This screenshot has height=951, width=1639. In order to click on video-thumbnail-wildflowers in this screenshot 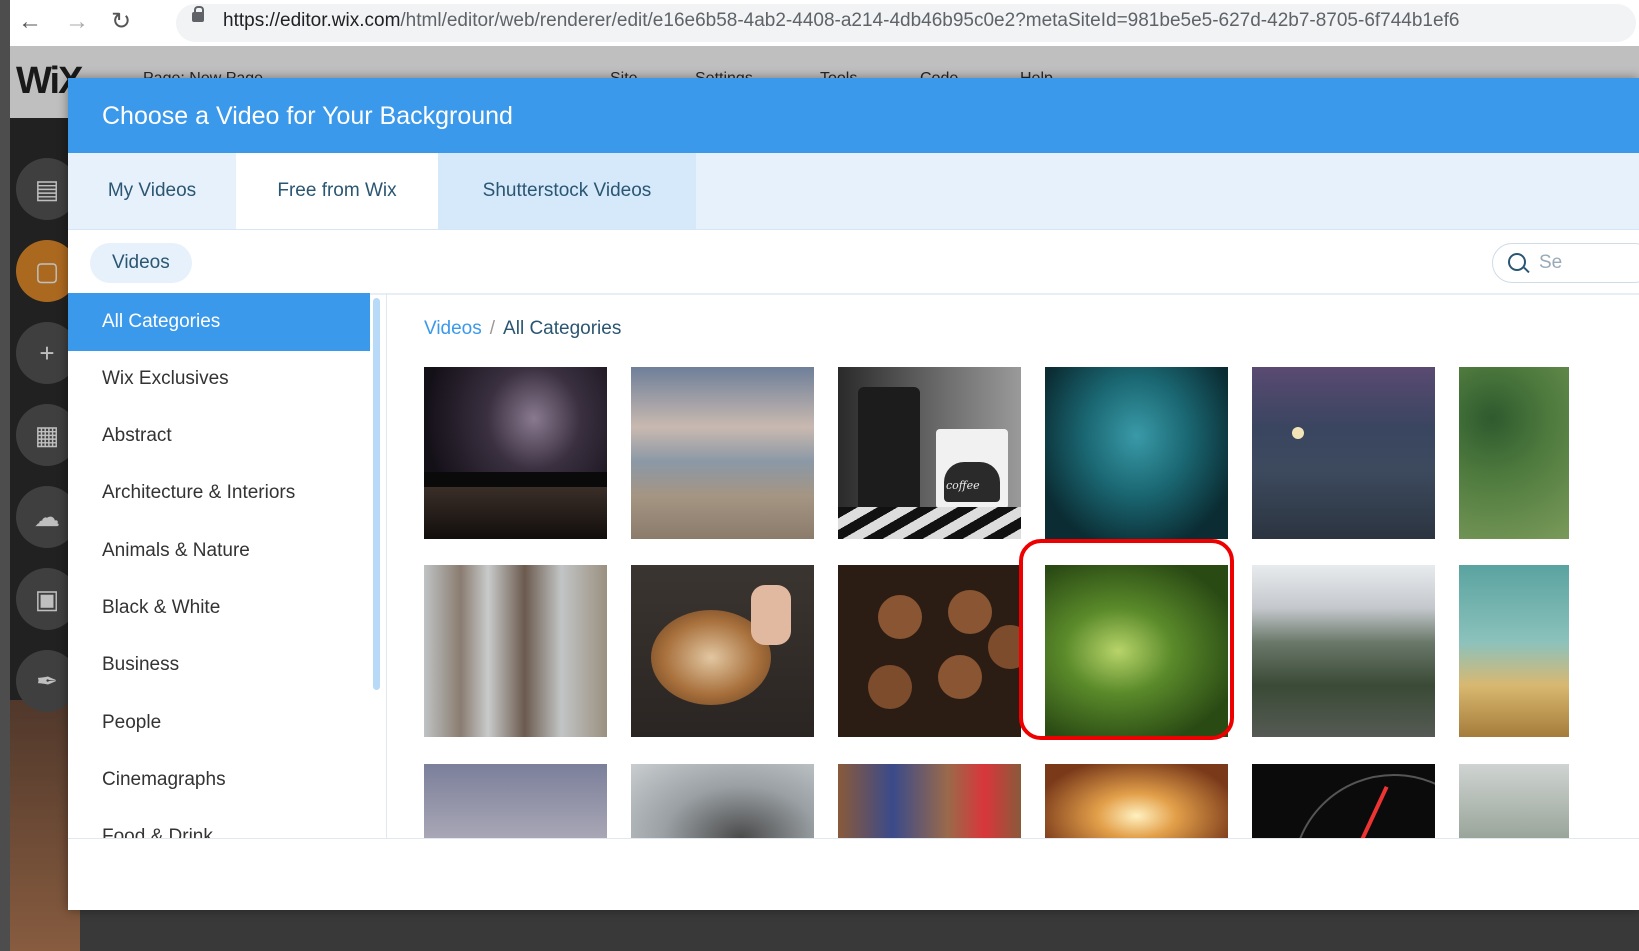, I will do `click(1343, 453)`.